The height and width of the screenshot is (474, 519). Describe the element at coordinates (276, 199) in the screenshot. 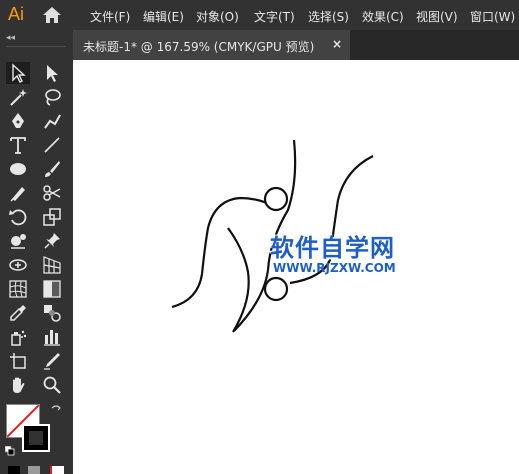

I see `circle-top` at that location.